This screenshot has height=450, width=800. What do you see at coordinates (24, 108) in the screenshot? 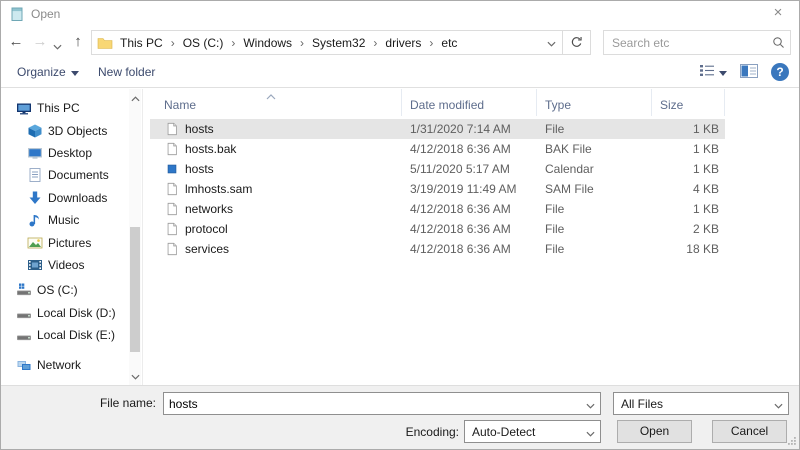
I see `this-pc-icon` at bounding box center [24, 108].